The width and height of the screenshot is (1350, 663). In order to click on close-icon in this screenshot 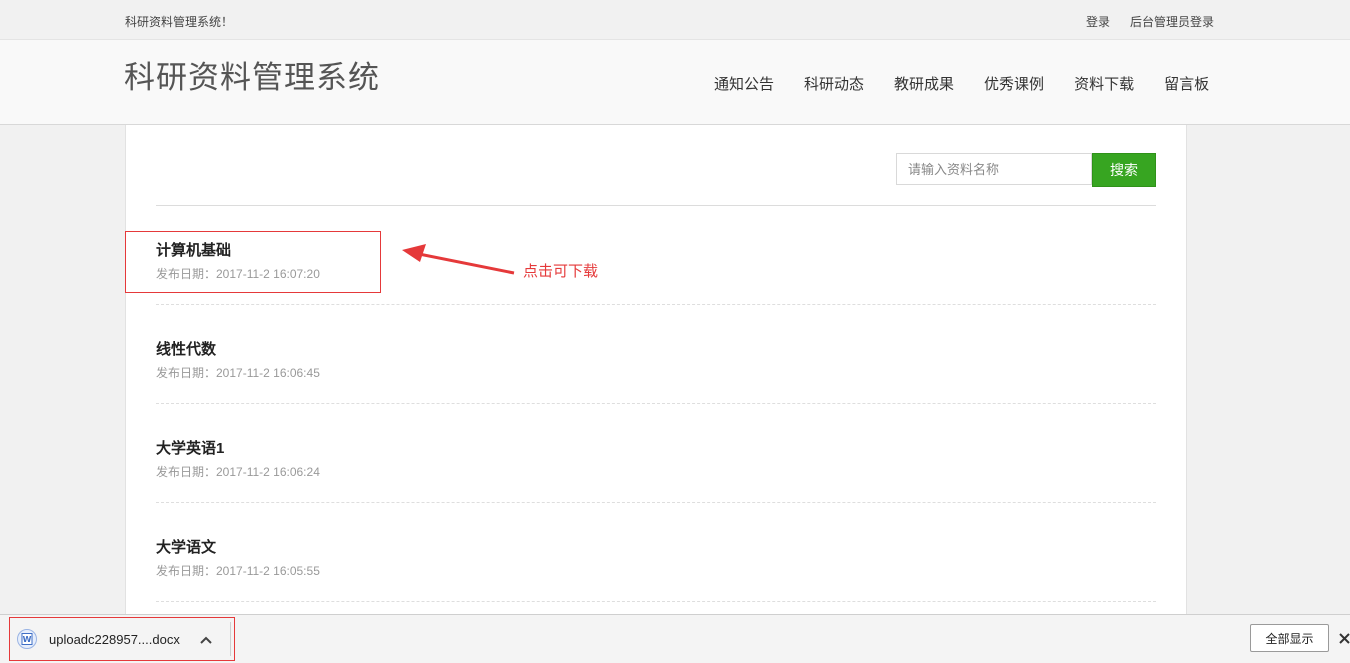, I will do `click(1344, 640)`.